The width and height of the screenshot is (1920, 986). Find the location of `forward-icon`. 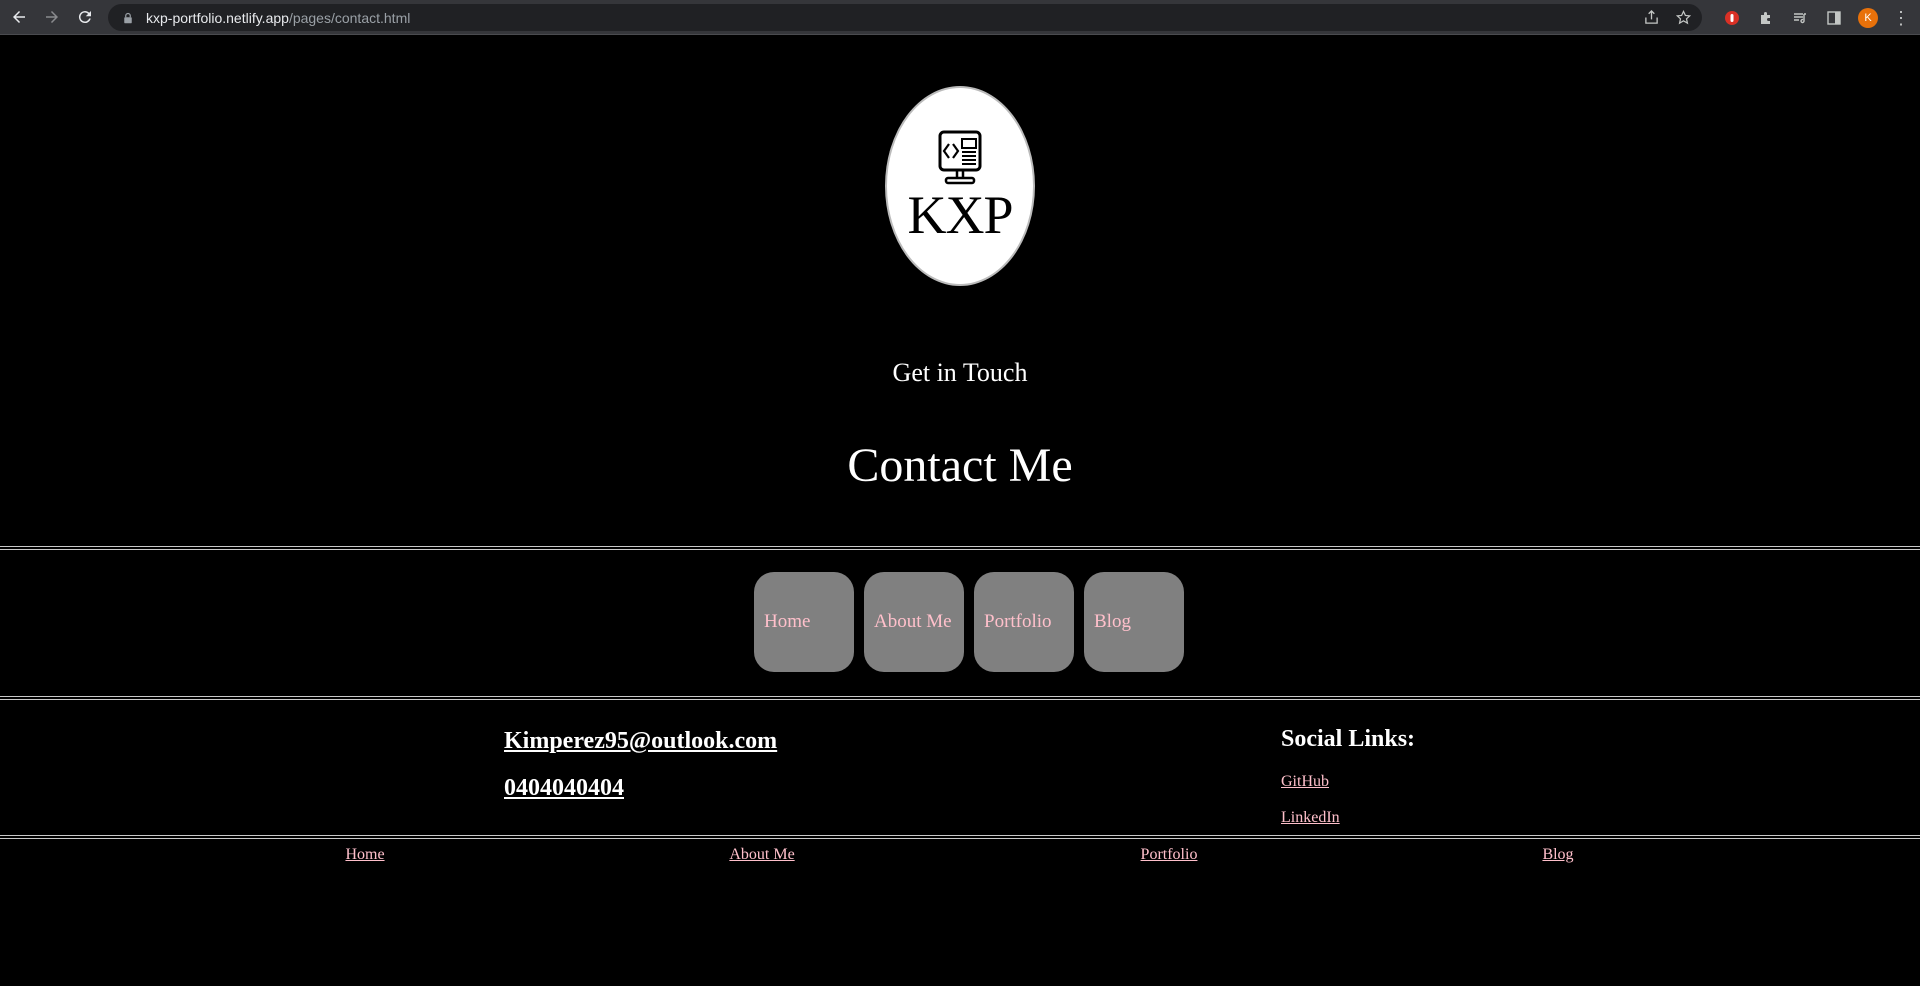

forward-icon is located at coordinates (52, 17).